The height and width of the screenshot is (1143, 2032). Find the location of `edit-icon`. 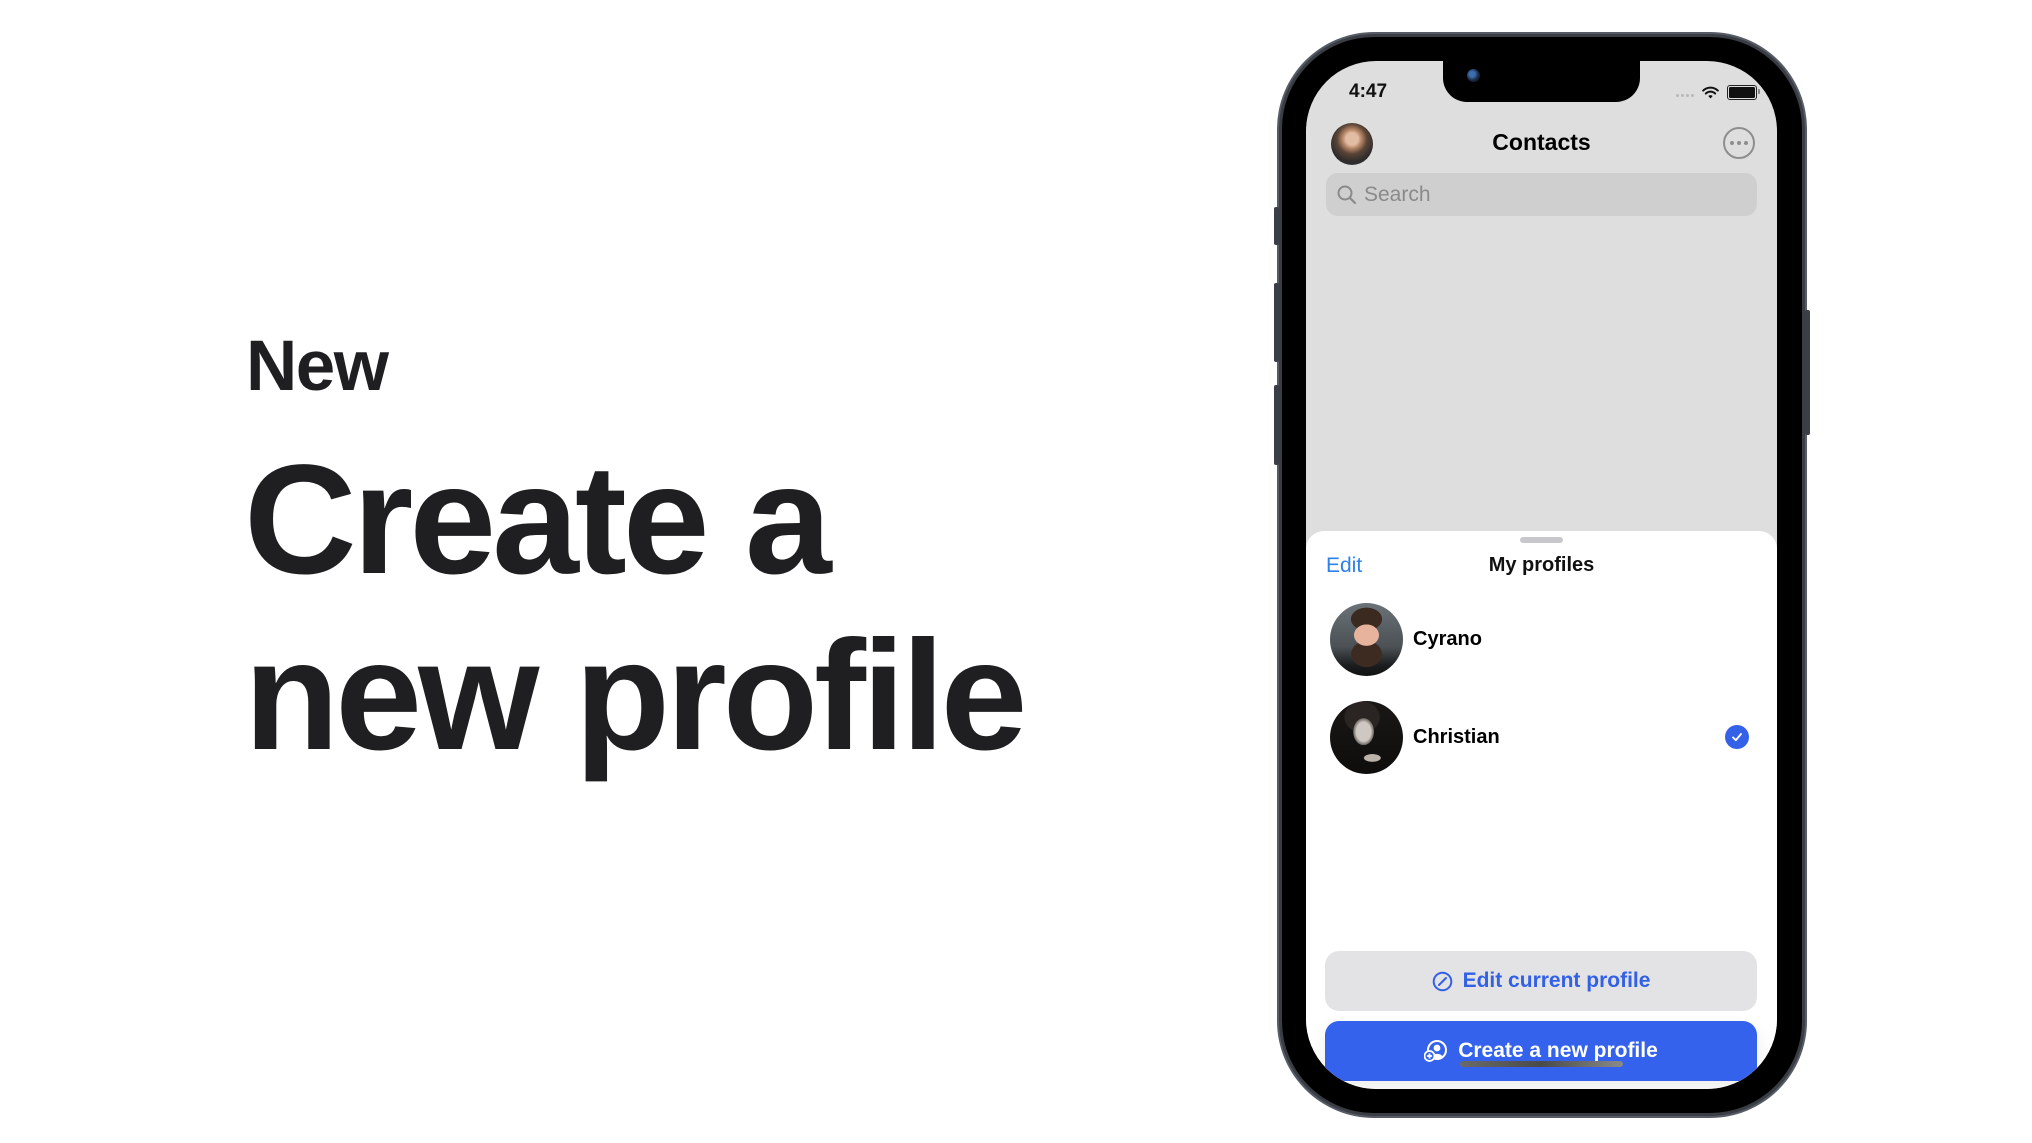

edit-icon is located at coordinates (1442, 981).